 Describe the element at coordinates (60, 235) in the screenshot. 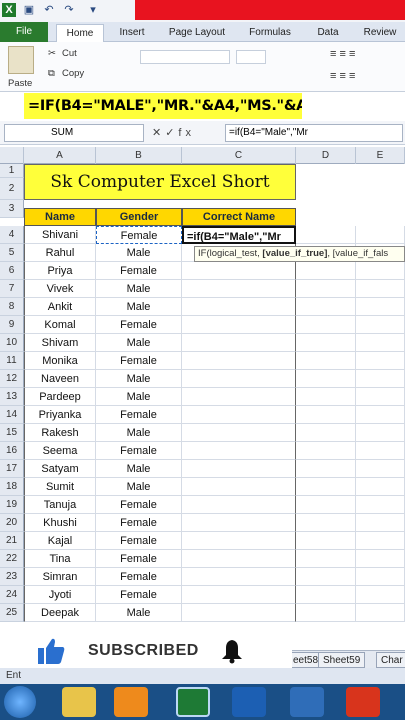

I see `cell-name: Shivani` at that location.